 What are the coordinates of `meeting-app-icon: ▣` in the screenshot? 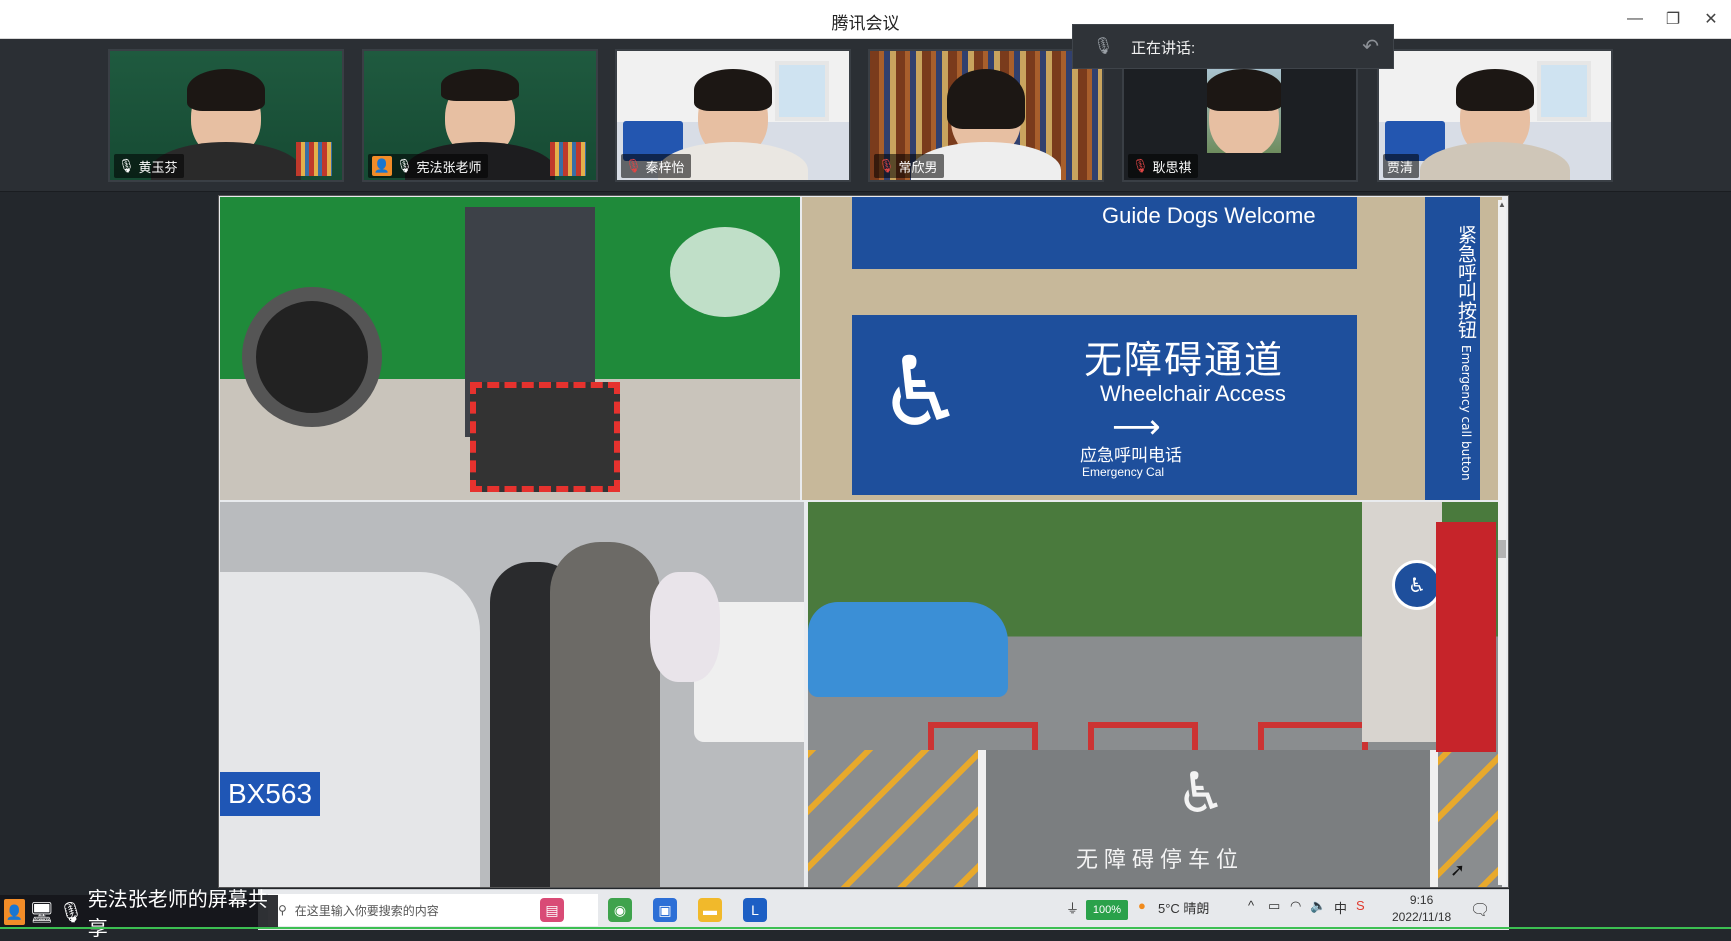 It's located at (665, 910).